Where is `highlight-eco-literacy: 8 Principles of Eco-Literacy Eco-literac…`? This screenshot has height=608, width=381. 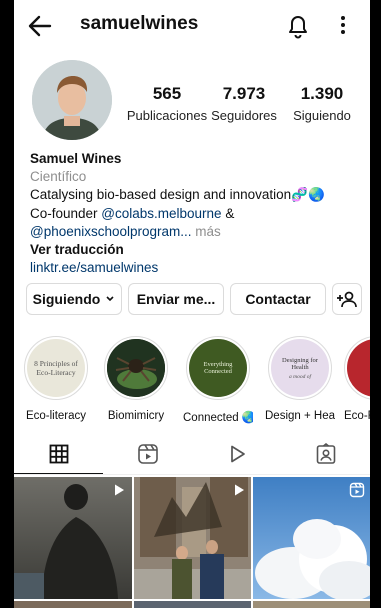 highlight-eco-literacy: 8 Principles of Eco-Literacy Eco-literac… is located at coordinates (56, 379).